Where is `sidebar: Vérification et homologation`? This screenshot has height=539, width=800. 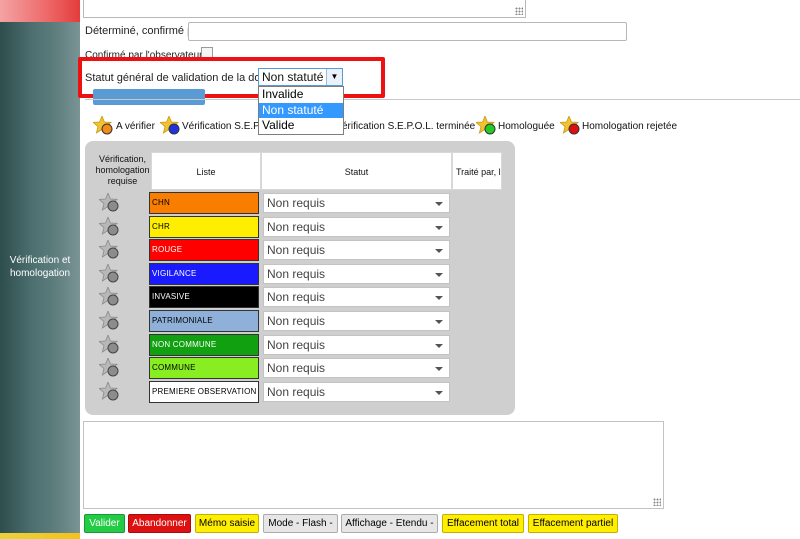
sidebar: Vérification et homologation is located at coordinates (40, 280).